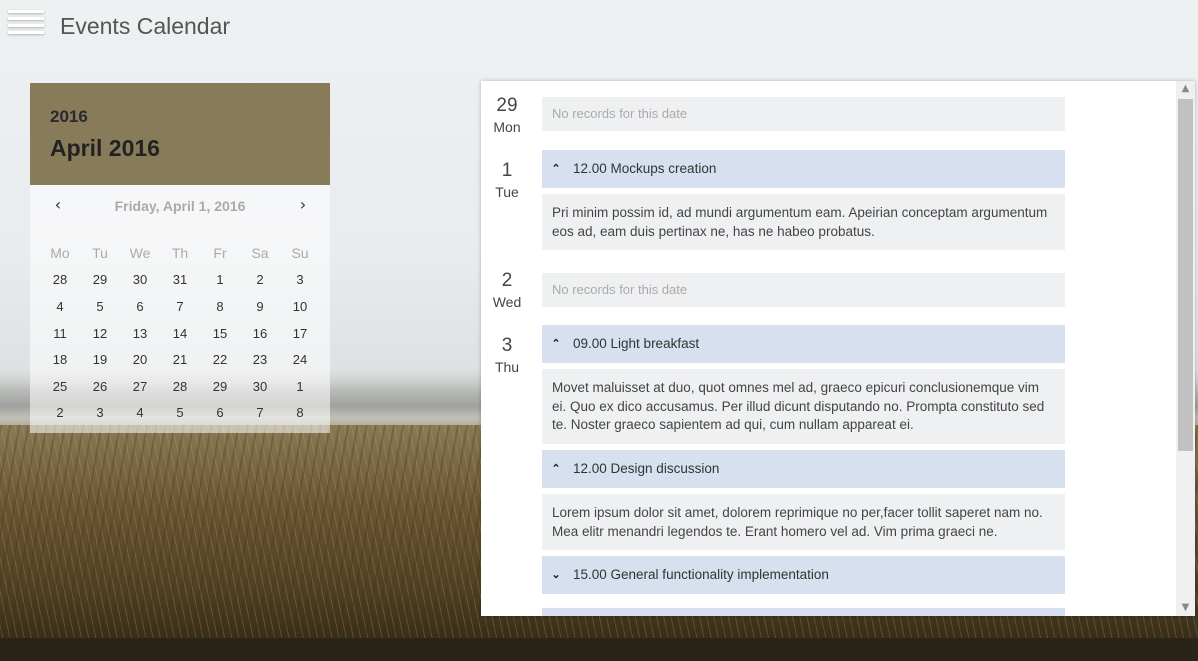 The height and width of the screenshot is (661, 1198). Describe the element at coordinates (260, 306) in the screenshot. I see `calendar-day: 9` at that location.